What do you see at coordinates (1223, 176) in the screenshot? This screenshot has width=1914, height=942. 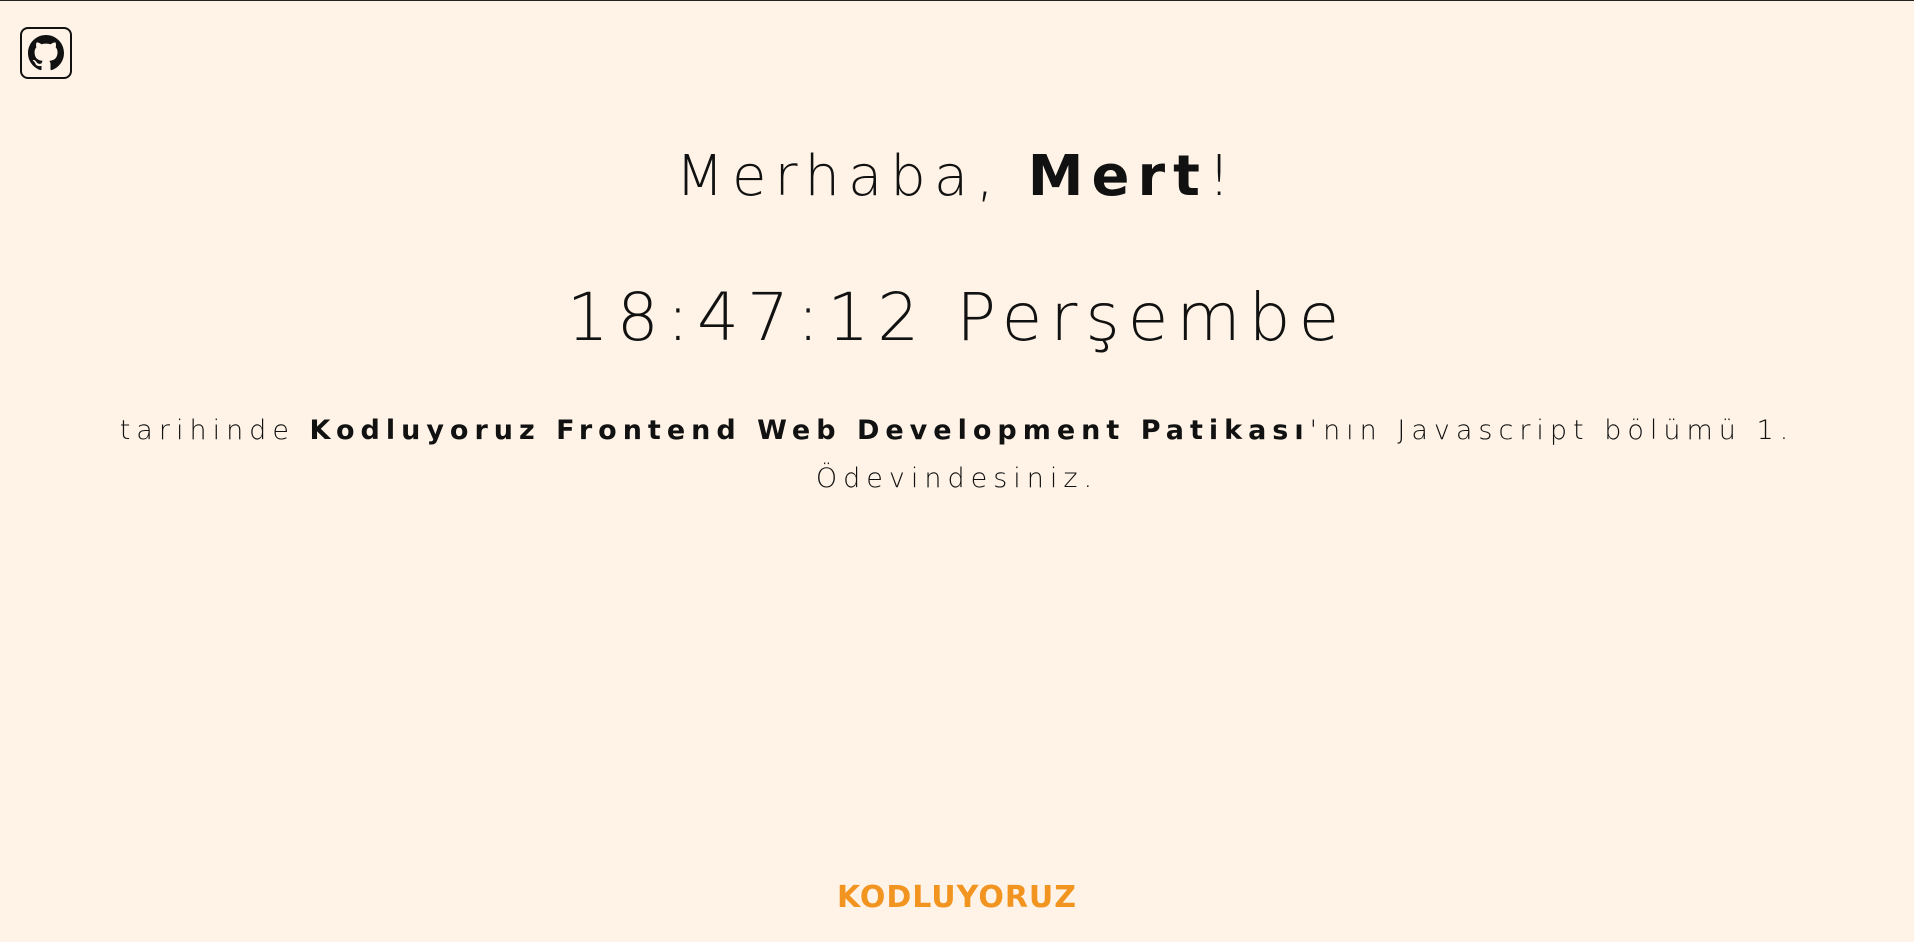 I see `greeting-suffix: !` at bounding box center [1223, 176].